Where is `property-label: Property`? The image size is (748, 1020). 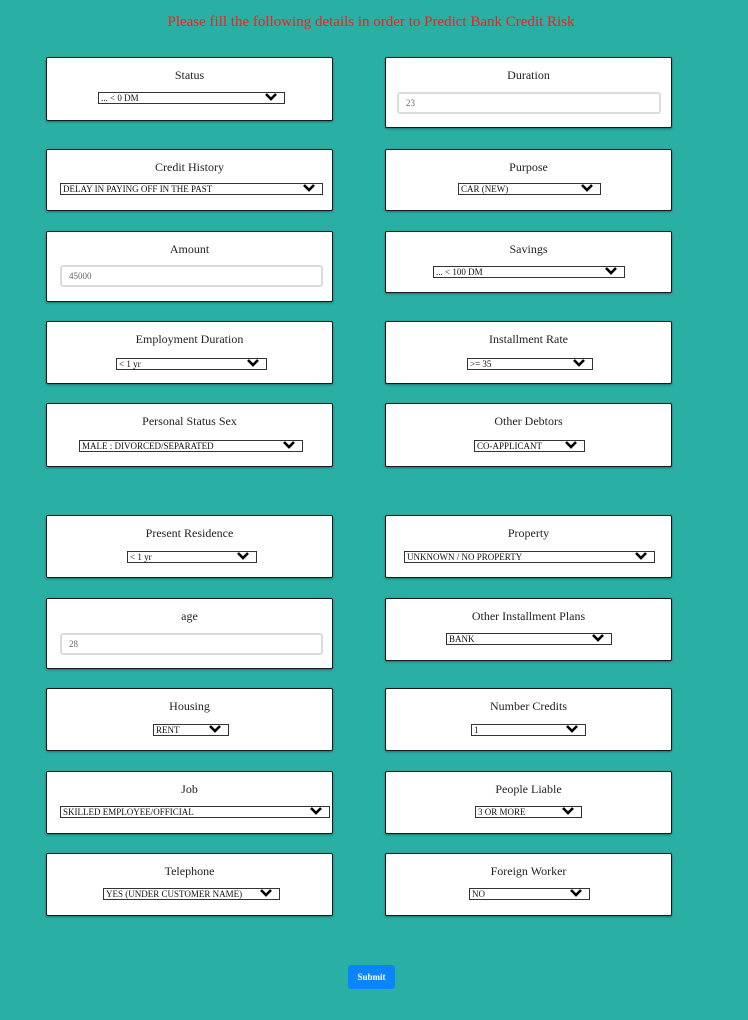 property-label: Property is located at coordinates (528, 533).